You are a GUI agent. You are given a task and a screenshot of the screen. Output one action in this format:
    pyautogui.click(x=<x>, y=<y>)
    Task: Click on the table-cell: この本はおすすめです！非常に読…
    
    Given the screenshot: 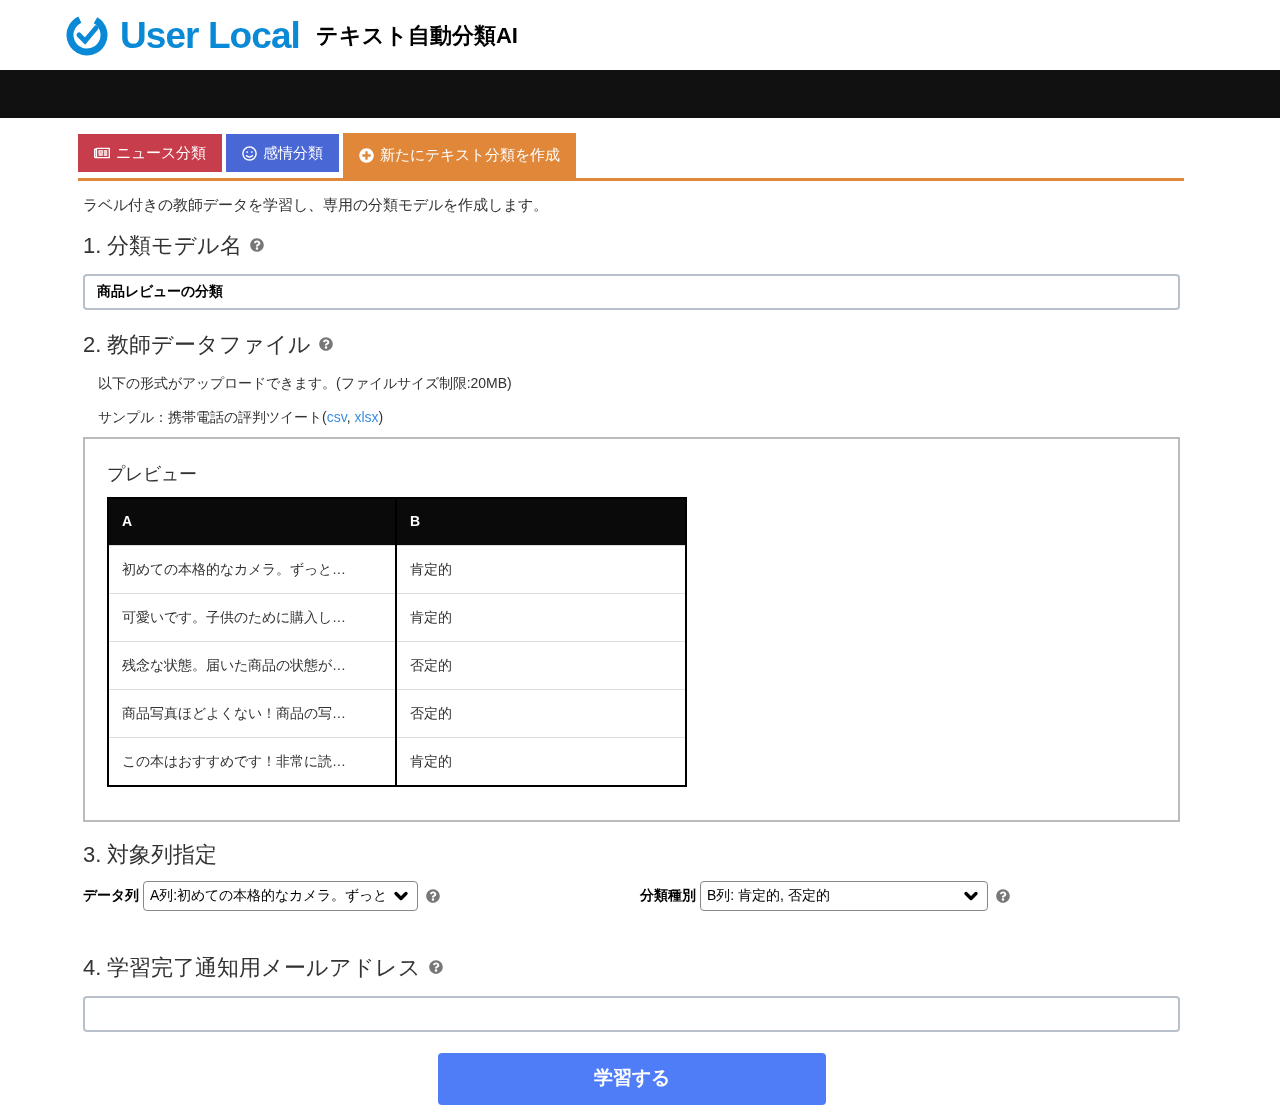 What is the action you would take?
    pyautogui.click(x=252, y=761)
    